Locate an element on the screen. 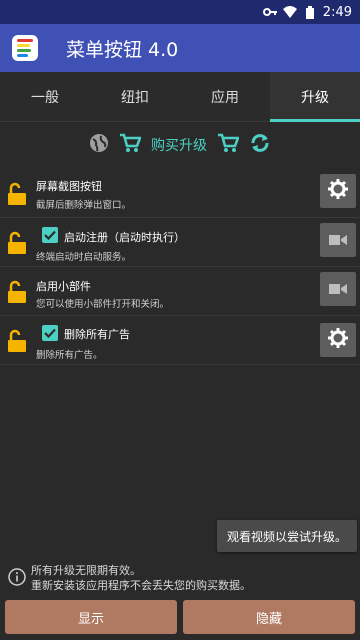 The image size is (360, 640). setting-screenshot-button: 屏幕截图按钮 截屏后删除弹出窗口。 is located at coordinates (180, 194).